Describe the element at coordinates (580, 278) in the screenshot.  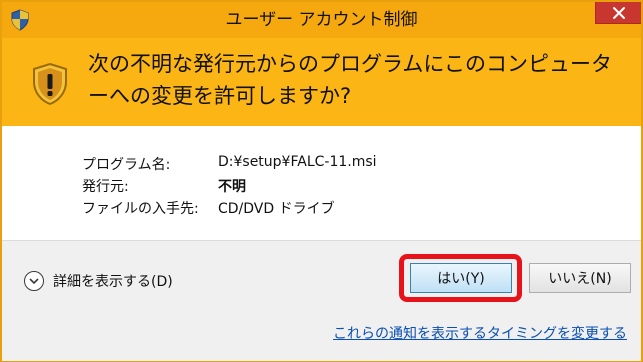
I see `no-button: いいえ(N)` at that location.